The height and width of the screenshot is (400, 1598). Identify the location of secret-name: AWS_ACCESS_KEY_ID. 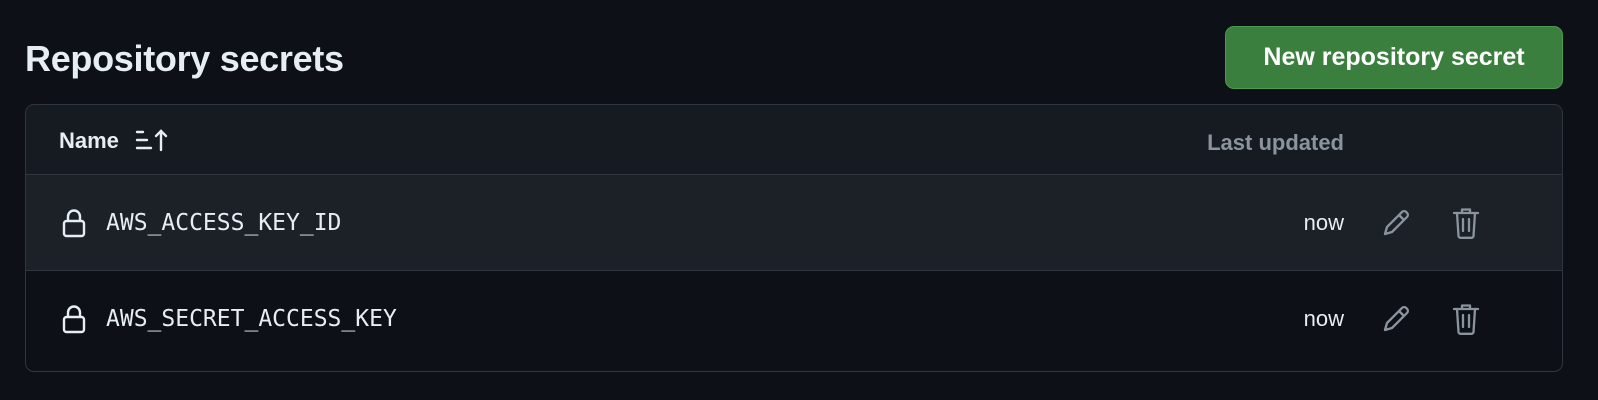
(224, 223).